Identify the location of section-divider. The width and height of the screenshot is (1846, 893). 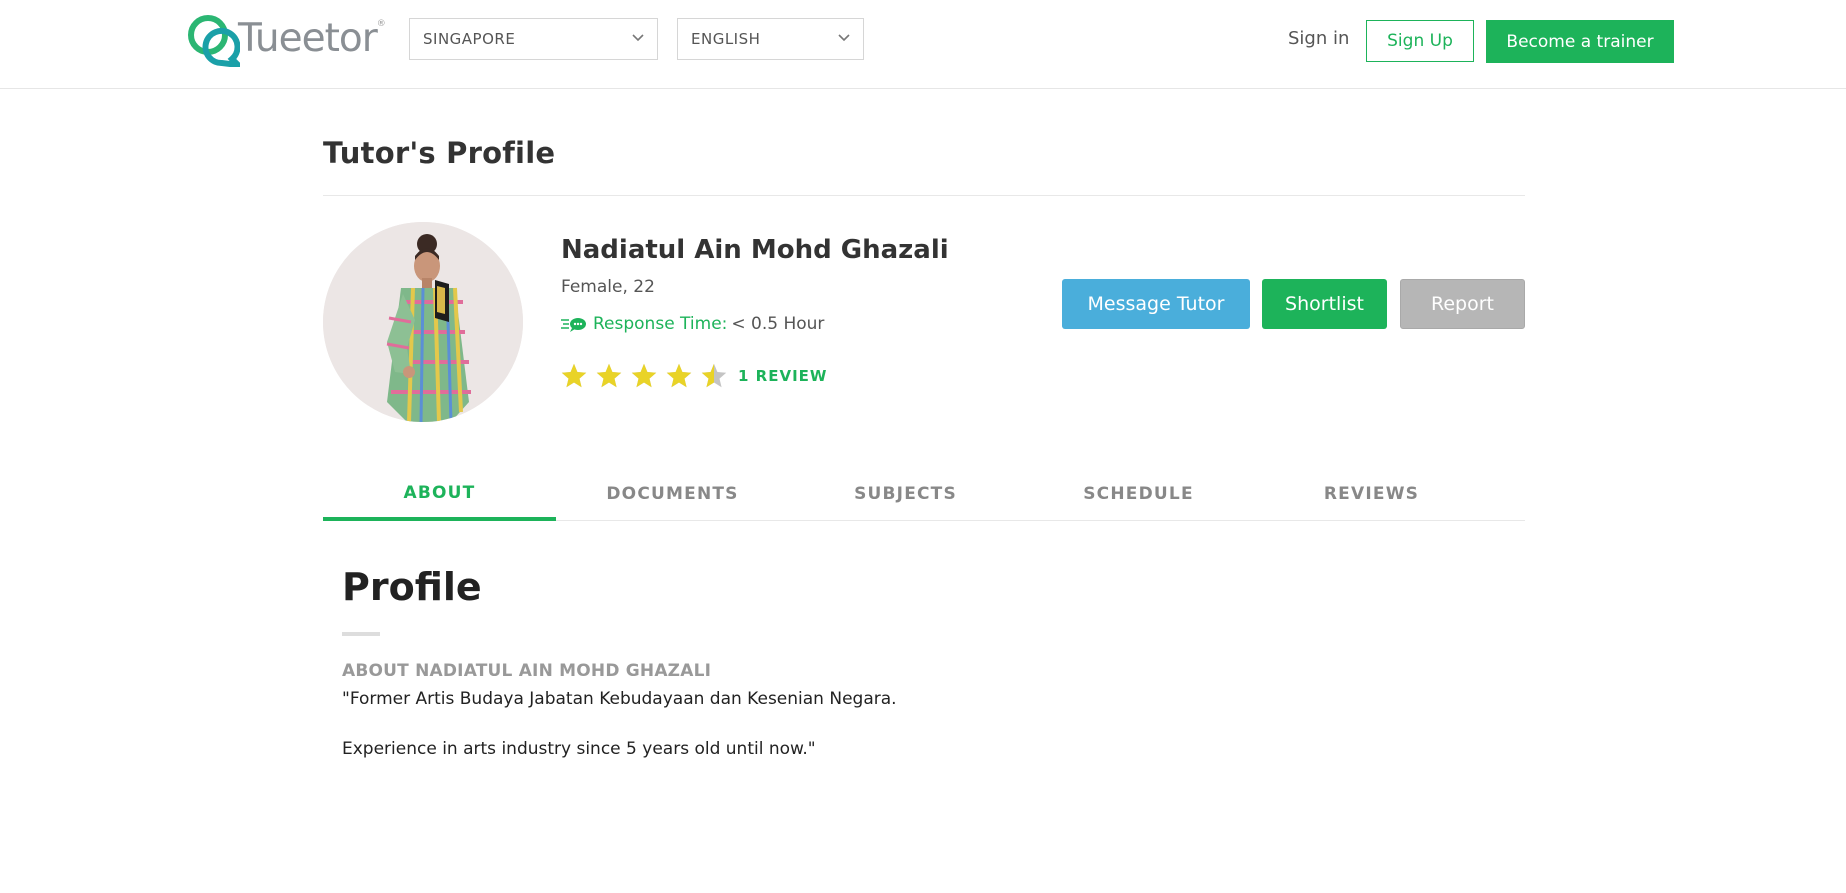
(361, 634).